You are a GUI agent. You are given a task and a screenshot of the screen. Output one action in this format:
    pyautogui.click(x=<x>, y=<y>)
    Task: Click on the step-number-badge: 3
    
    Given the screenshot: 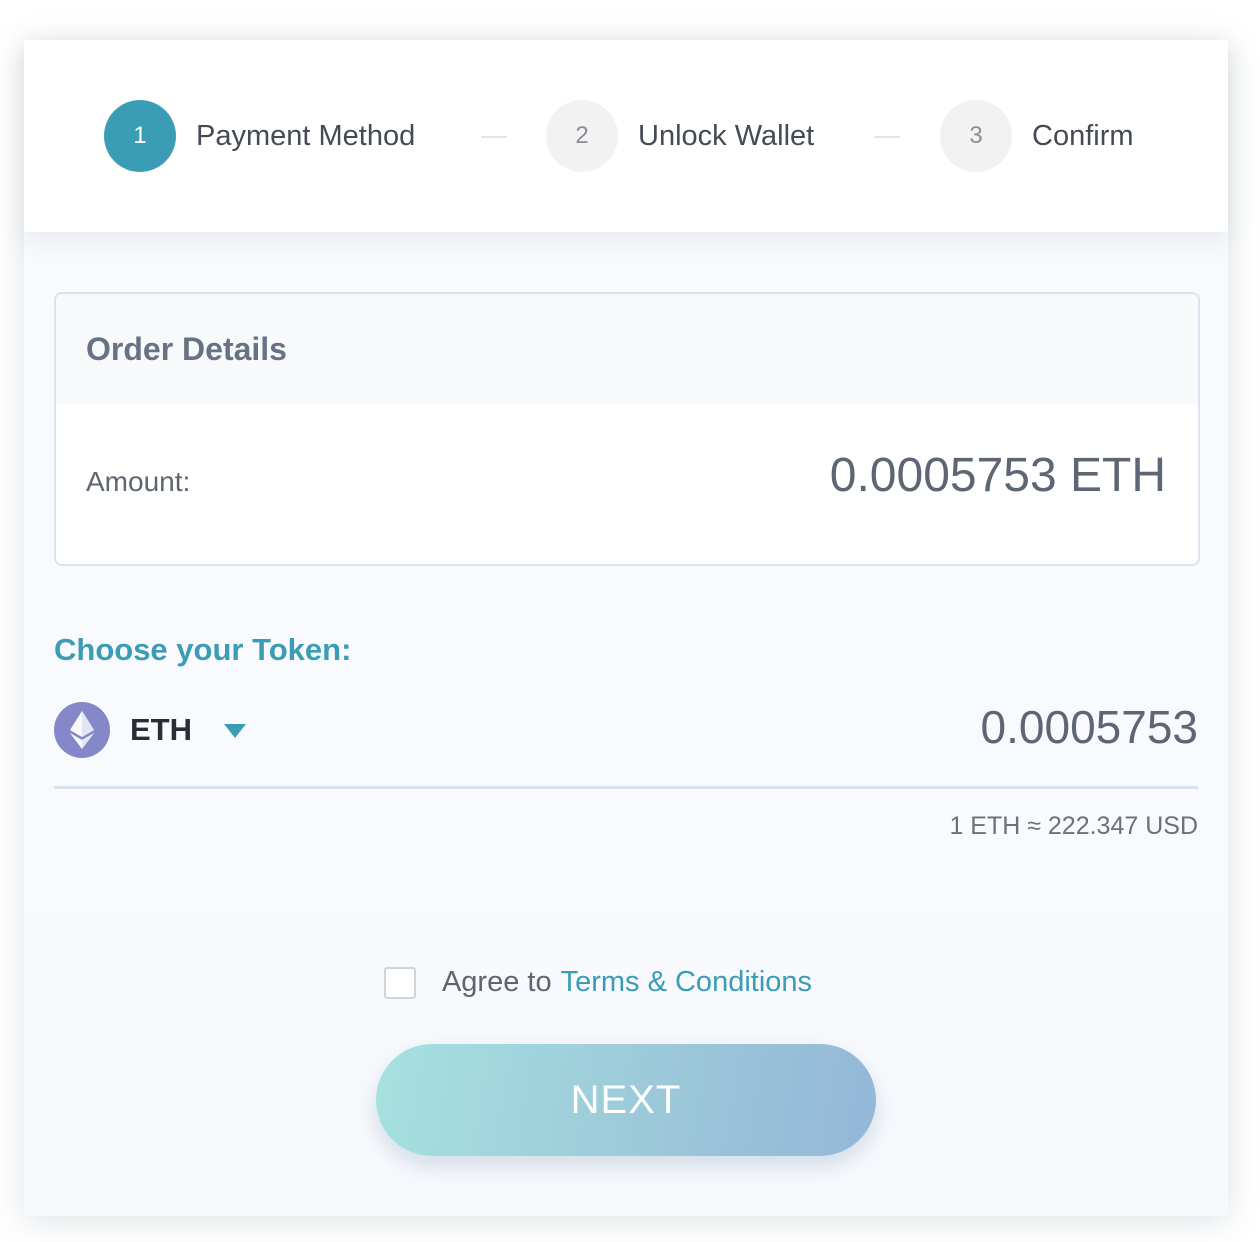 What is the action you would take?
    pyautogui.click(x=976, y=136)
    